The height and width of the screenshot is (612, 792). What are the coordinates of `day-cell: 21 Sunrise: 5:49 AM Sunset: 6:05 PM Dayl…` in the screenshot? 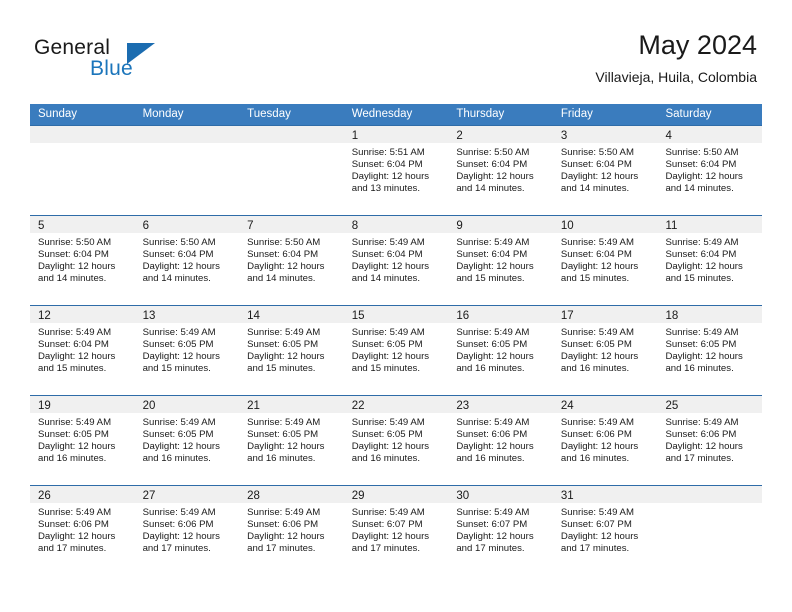 It's located at (291, 440).